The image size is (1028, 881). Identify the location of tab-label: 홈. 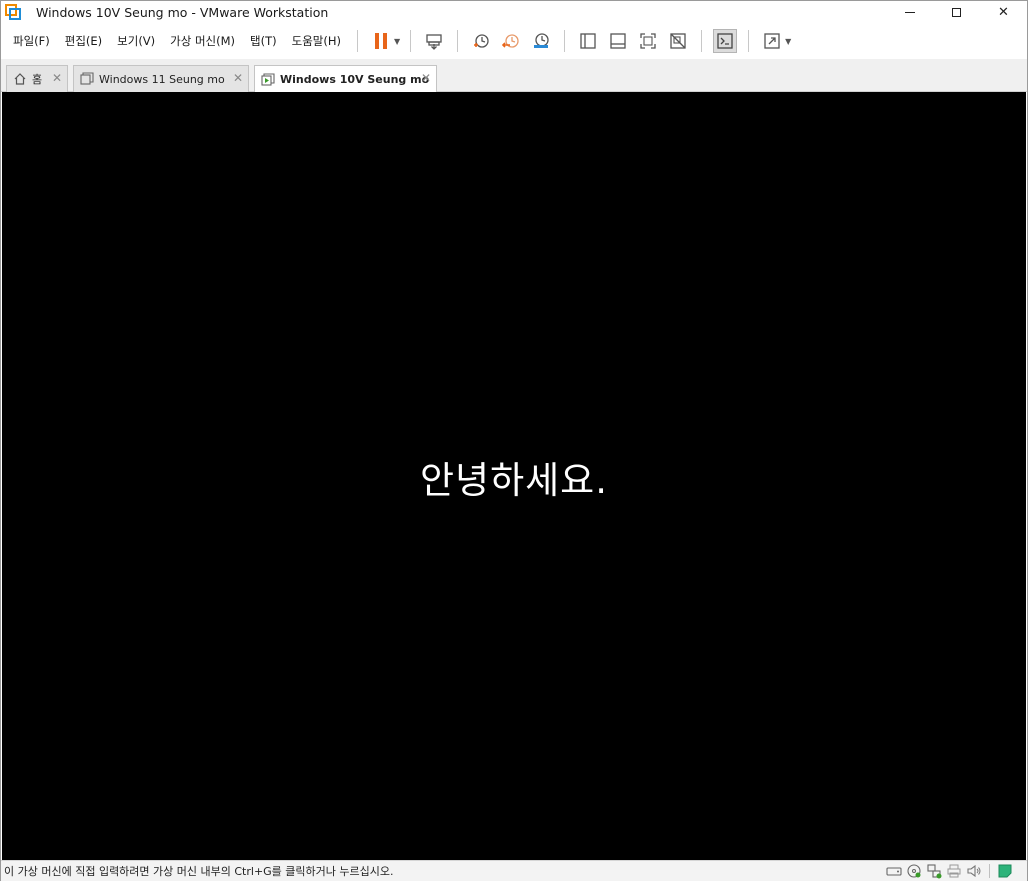
(37, 79).